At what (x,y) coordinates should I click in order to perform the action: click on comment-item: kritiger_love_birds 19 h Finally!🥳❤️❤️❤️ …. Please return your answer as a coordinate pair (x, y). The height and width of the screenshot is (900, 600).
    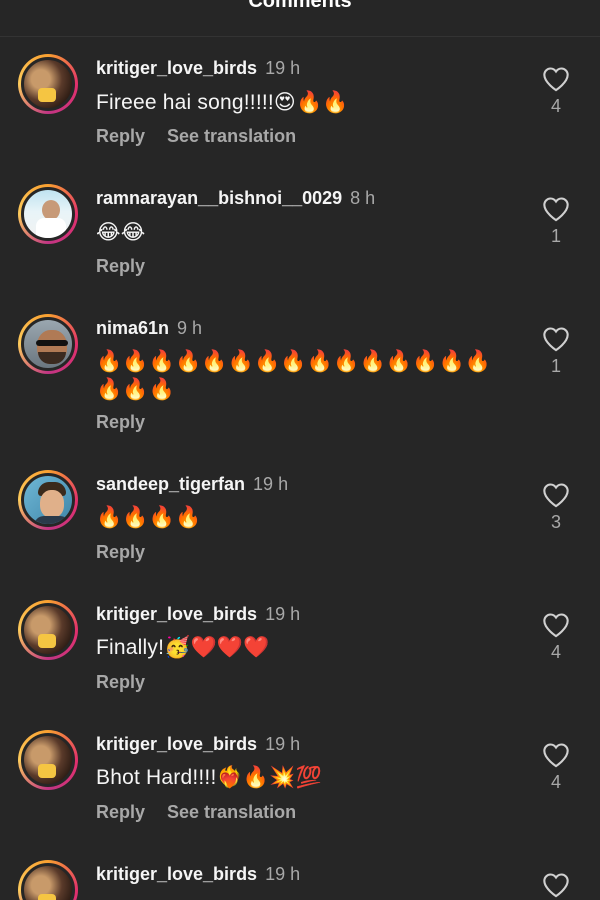
    Looking at the image, I should click on (300, 642).